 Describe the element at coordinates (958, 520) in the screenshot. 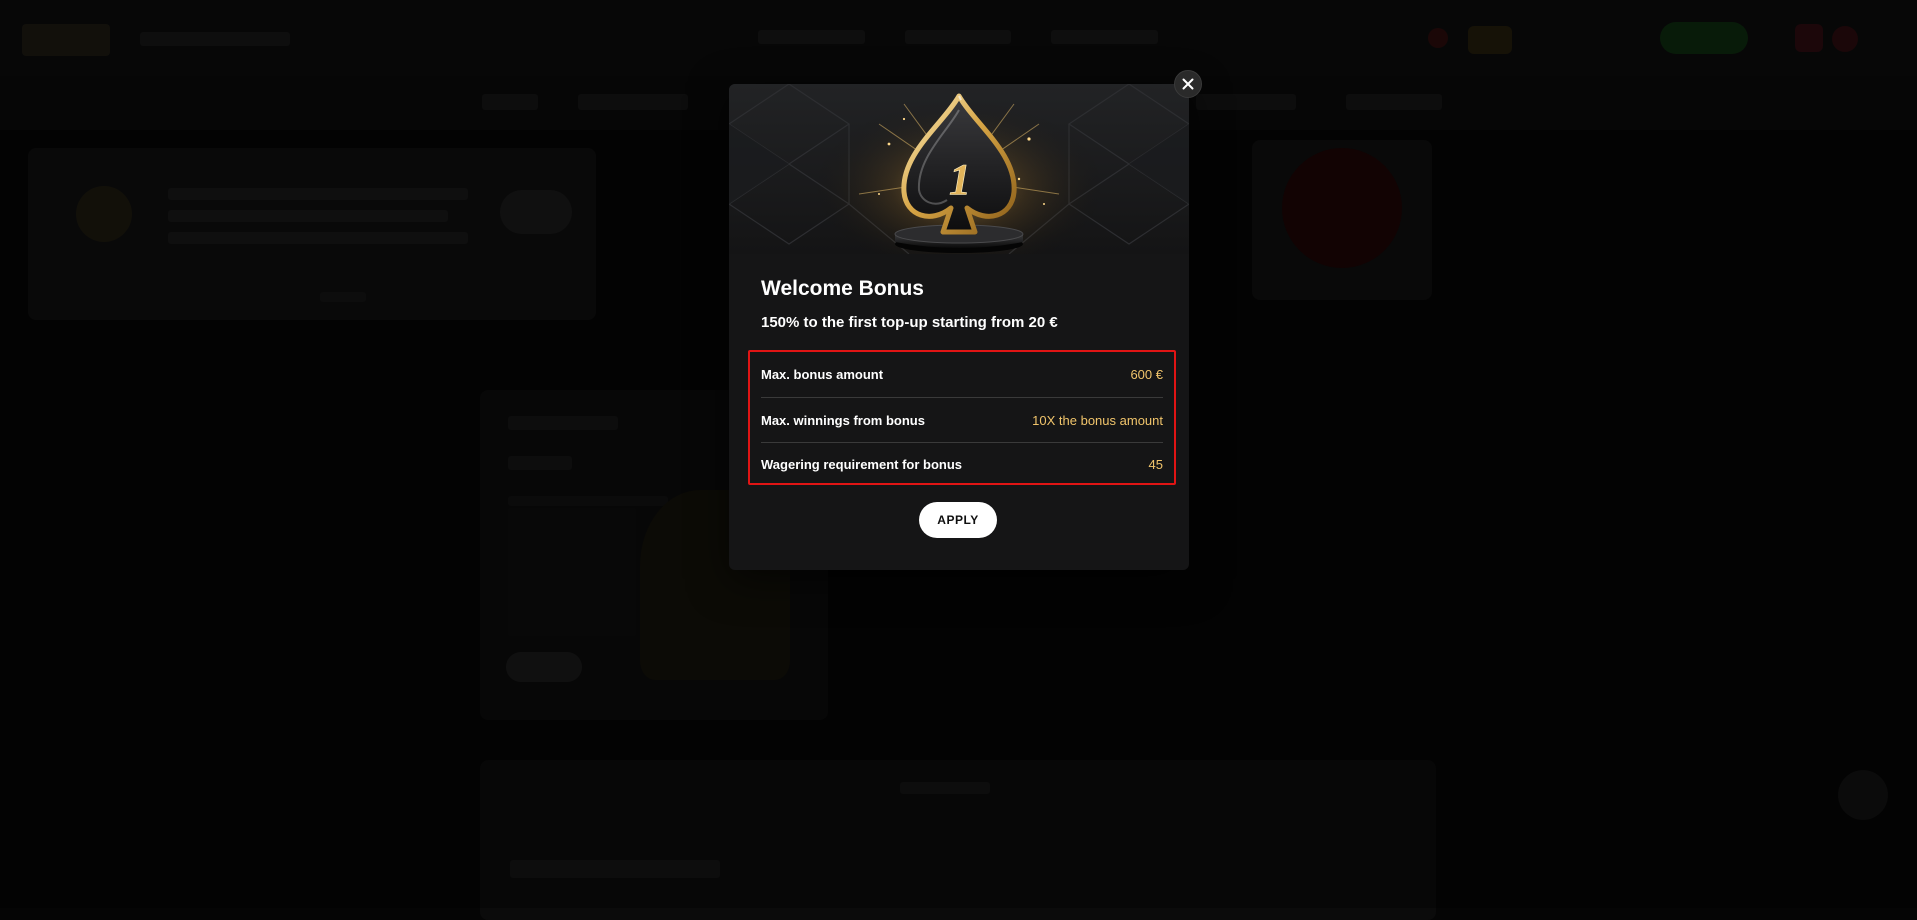

I see `apply-button: APPLY` at that location.